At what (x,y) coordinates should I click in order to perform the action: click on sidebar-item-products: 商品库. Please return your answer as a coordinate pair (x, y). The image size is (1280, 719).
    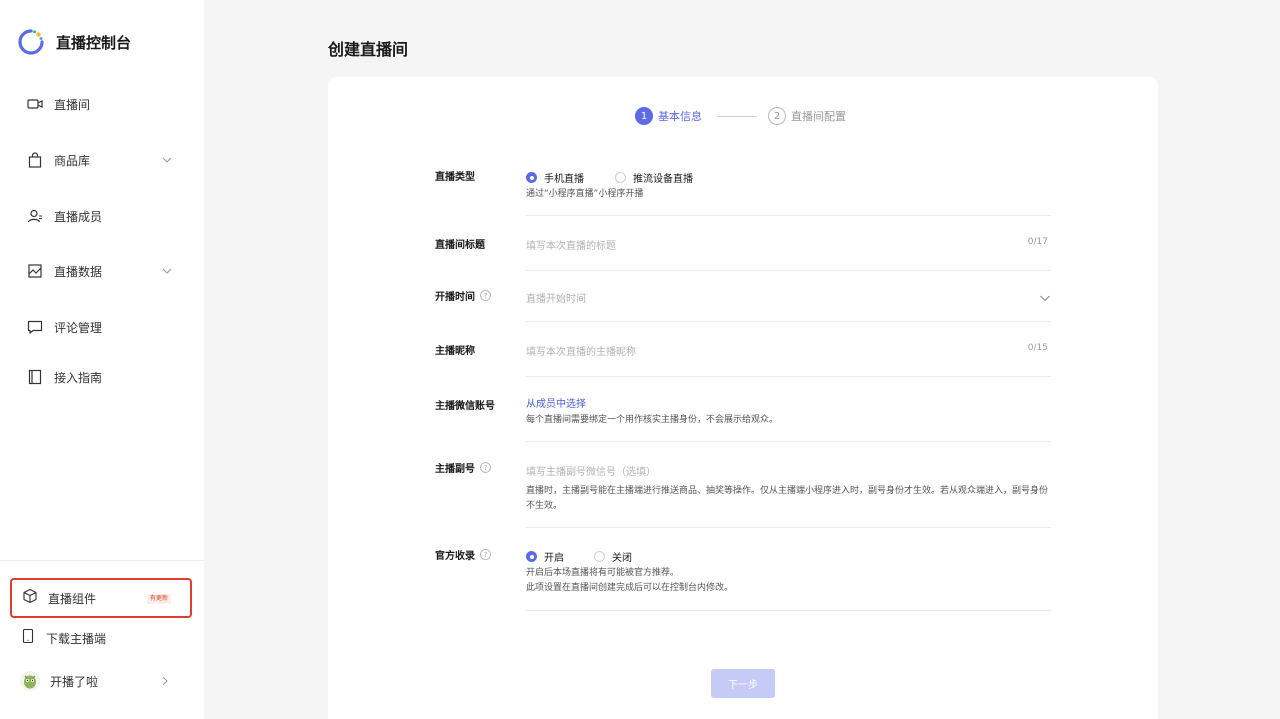
    Looking at the image, I should click on (102, 160).